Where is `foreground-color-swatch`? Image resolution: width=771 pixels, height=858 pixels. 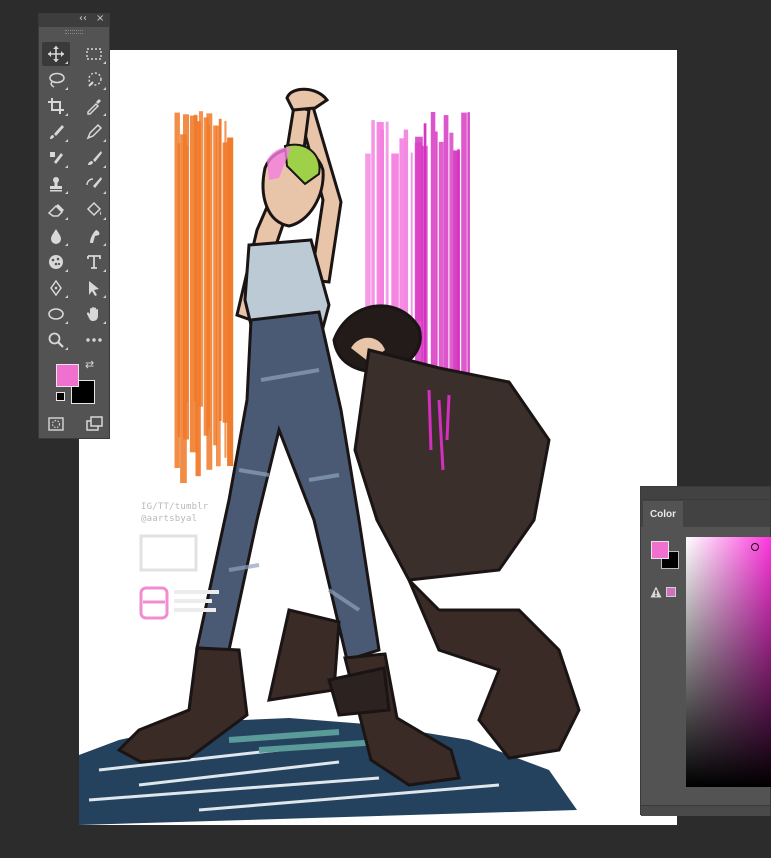
foreground-color-swatch is located at coordinates (67, 375).